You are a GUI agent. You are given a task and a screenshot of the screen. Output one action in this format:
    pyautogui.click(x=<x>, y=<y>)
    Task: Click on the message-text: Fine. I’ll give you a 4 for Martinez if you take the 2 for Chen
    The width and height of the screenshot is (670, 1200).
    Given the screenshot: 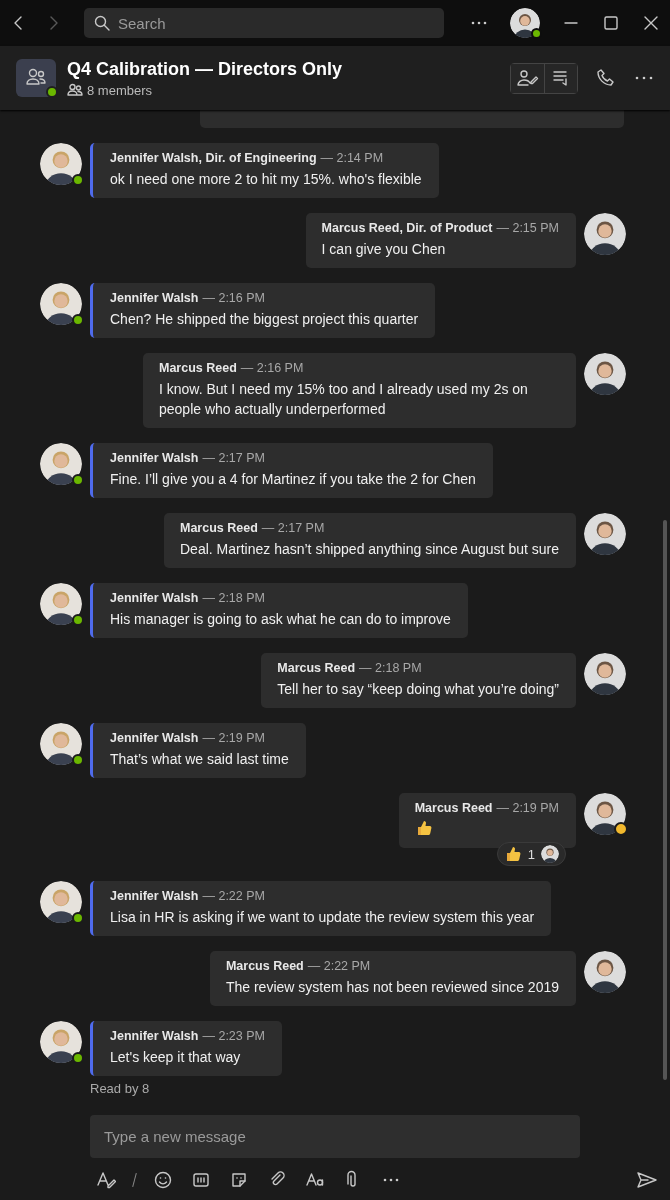 What is the action you would take?
    pyautogui.click(x=293, y=479)
    